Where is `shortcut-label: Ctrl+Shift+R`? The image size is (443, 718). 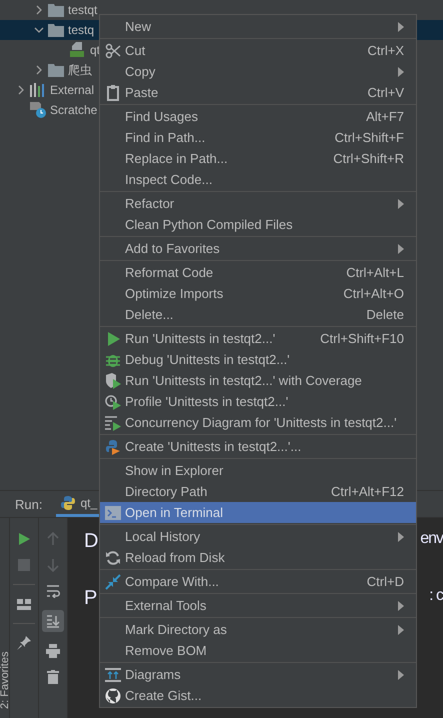
shortcut-label: Ctrl+Shift+R is located at coordinates (368, 158).